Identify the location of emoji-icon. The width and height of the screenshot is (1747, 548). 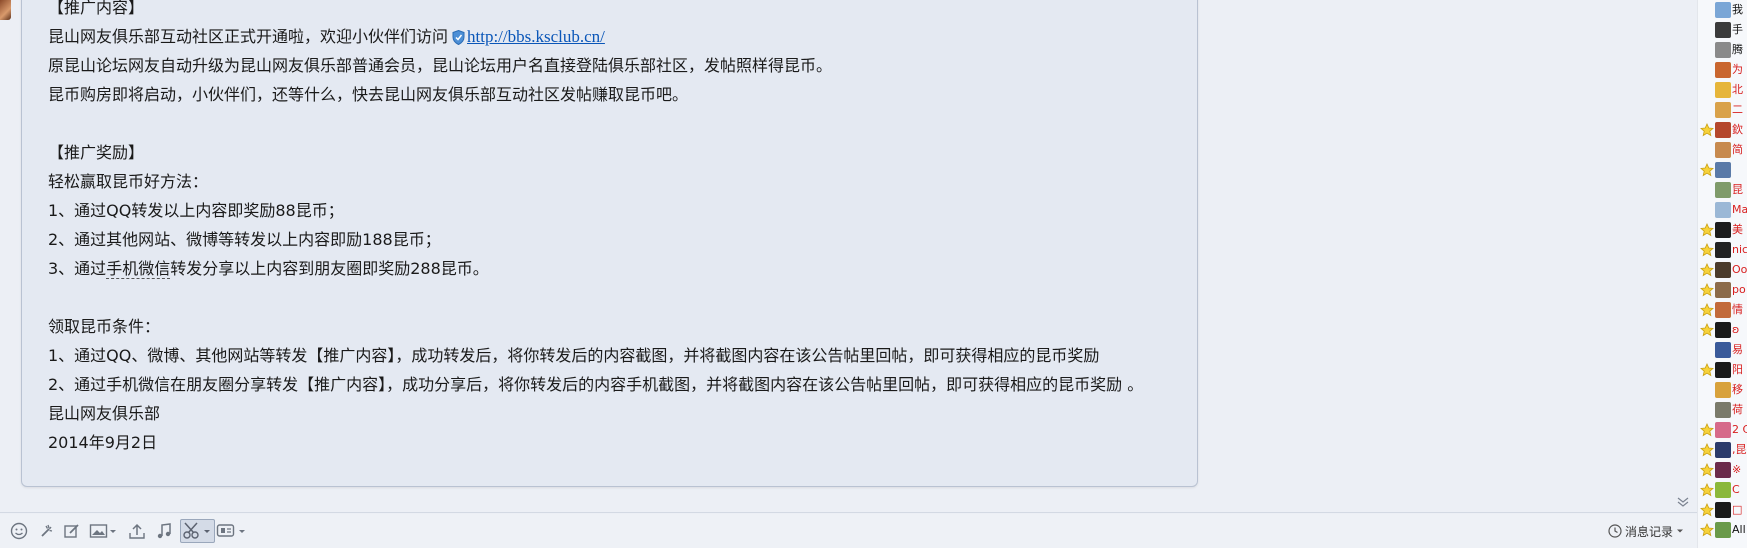
(19, 531).